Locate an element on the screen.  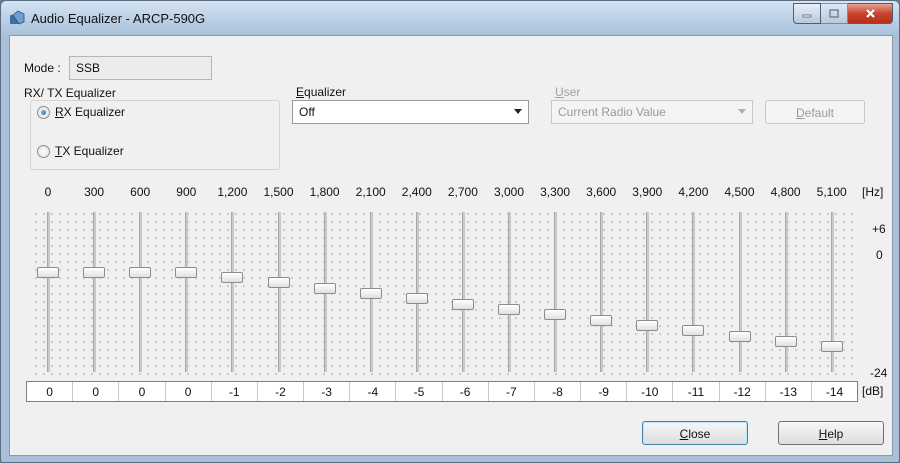
user-label: User is located at coordinates (568, 92).